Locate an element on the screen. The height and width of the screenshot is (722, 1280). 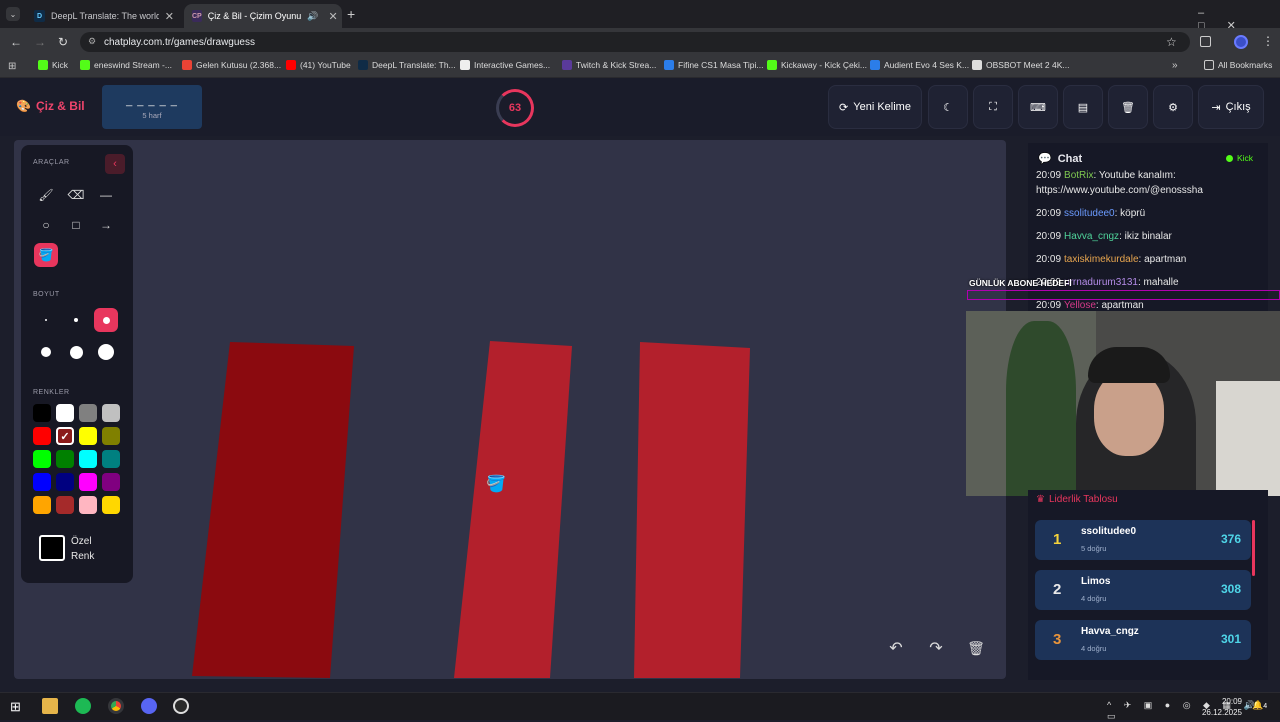
eraser-tool: ⌫ is located at coordinates (76, 195).